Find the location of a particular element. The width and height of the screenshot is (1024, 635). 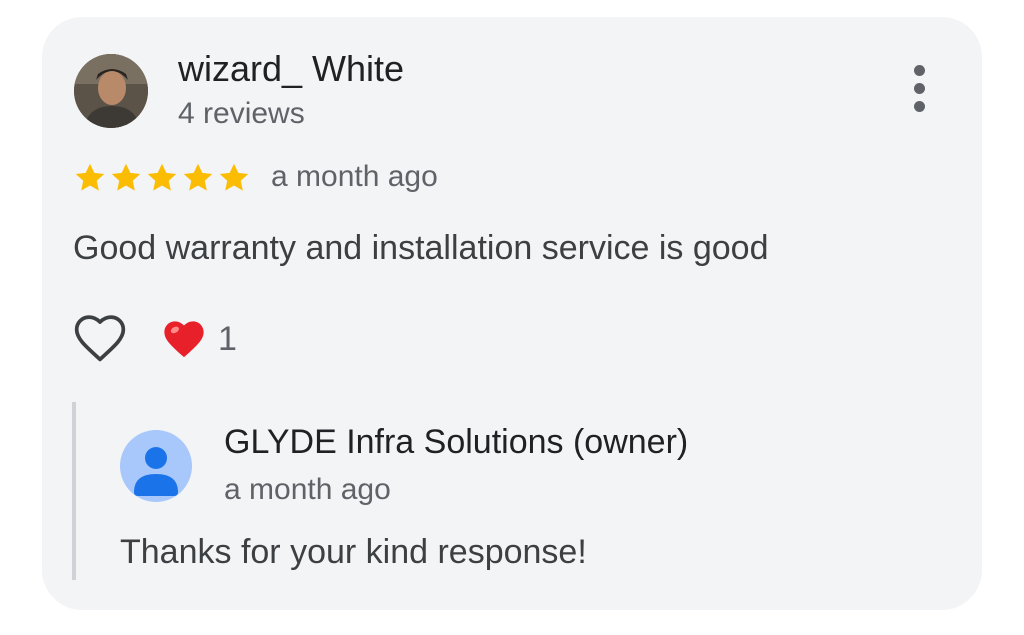

reply-divider is located at coordinates (74, 491).